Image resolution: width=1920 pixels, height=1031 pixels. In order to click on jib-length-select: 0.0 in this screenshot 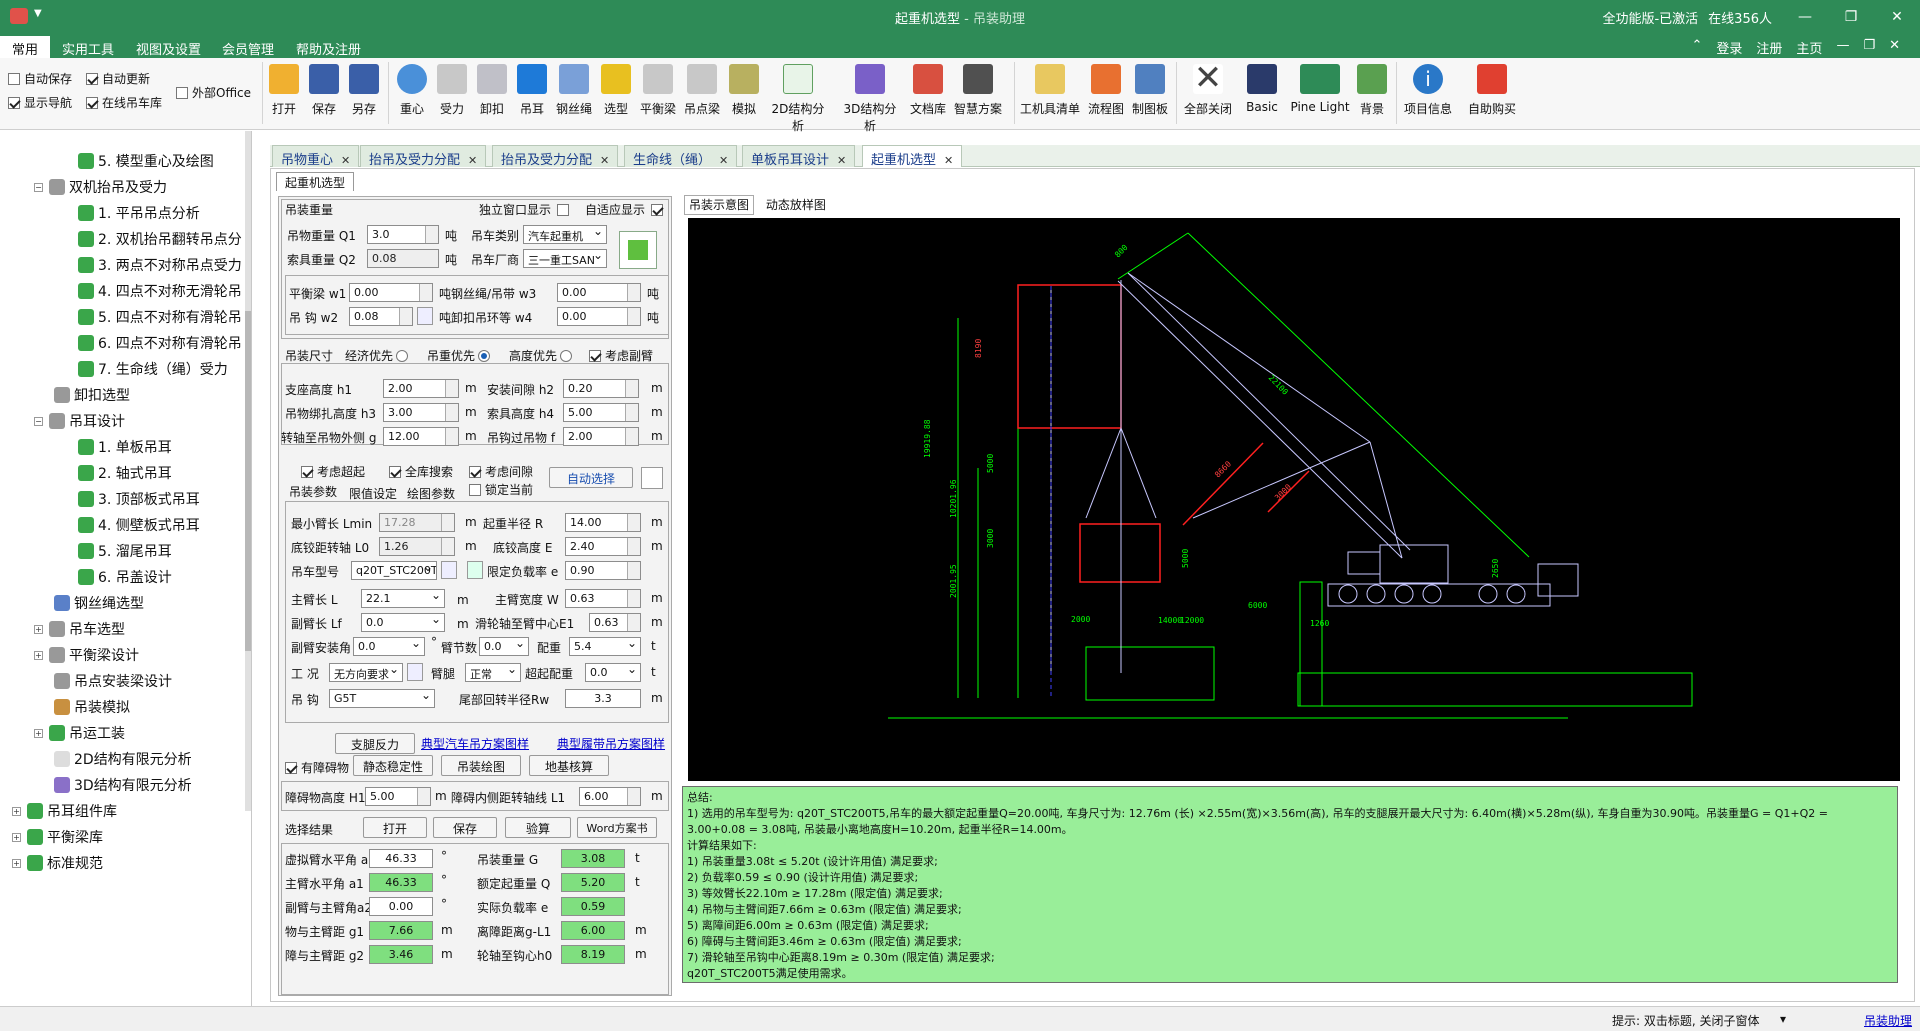, I will do `click(403, 622)`.